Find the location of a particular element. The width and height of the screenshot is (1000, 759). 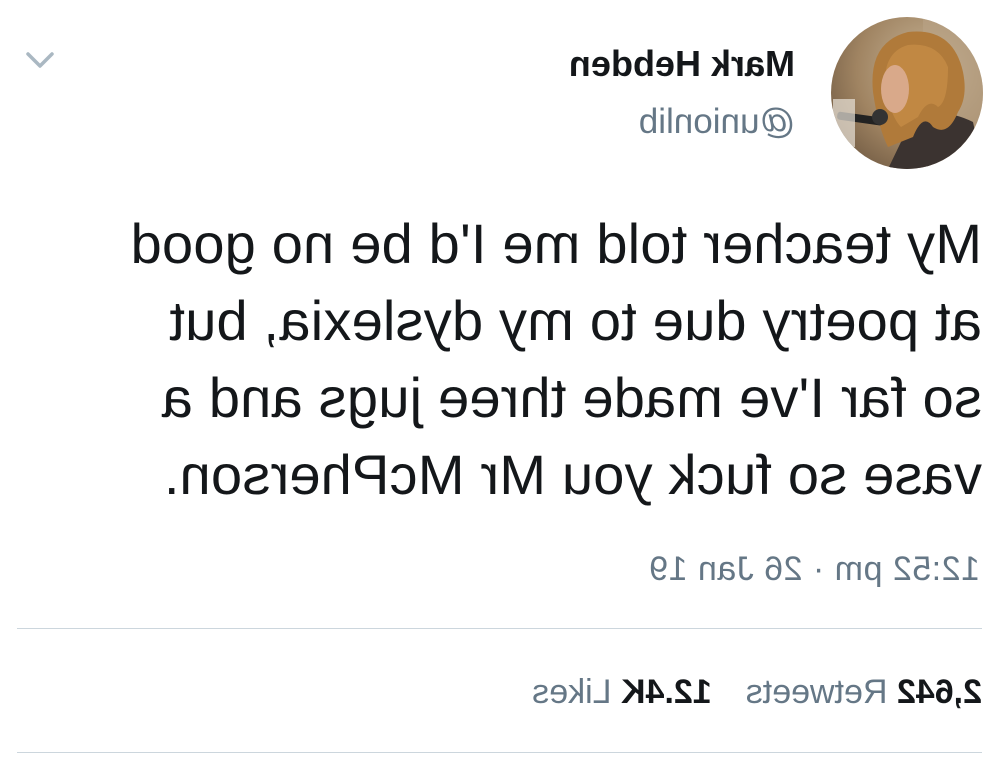

profile-photo-icon is located at coordinates (907, 93).